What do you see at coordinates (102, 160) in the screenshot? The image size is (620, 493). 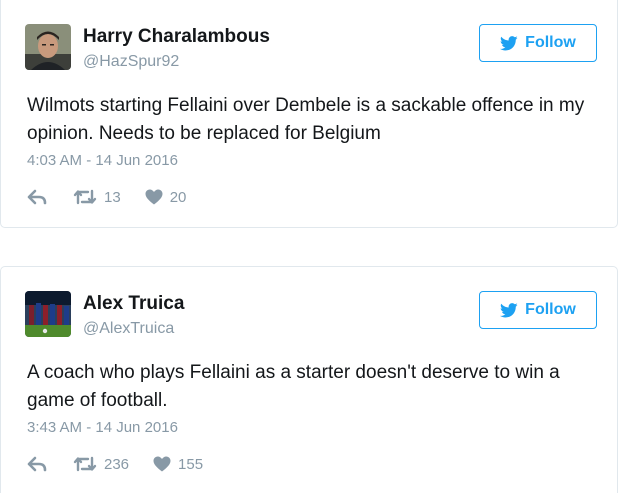 I see `tweet-timestamp: 4:03 AM - 14 Jun 2016` at bounding box center [102, 160].